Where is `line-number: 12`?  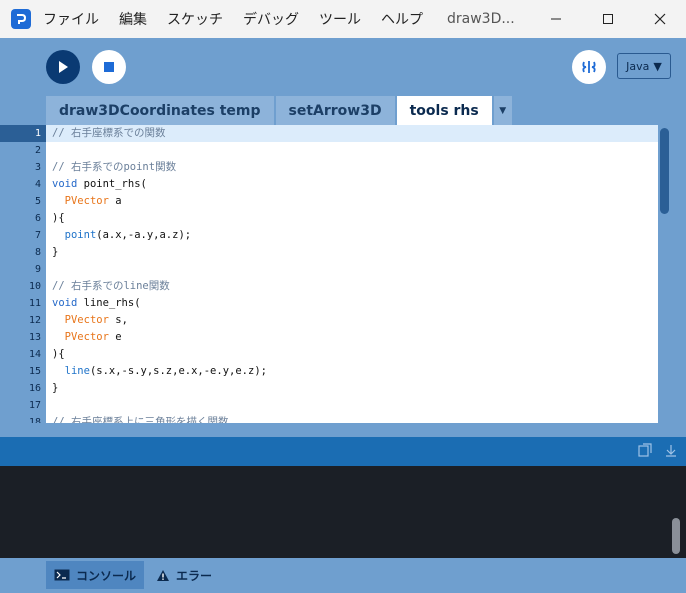
line-number: 12 is located at coordinates (34, 320).